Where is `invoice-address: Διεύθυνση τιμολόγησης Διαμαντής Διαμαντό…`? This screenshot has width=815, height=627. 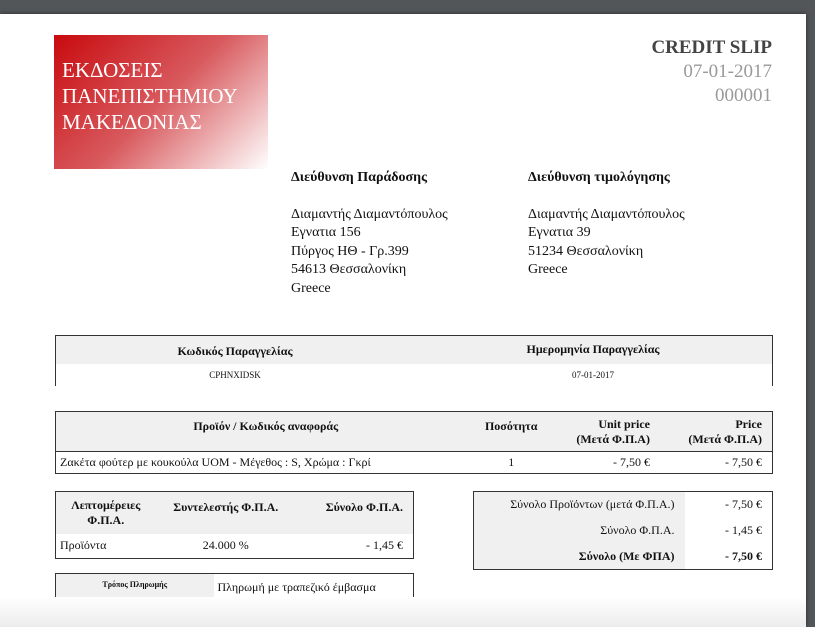 invoice-address: Διεύθυνση τιμολόγησης Διαμαντής Διαμαντό… is located at coordinates (606, 224).